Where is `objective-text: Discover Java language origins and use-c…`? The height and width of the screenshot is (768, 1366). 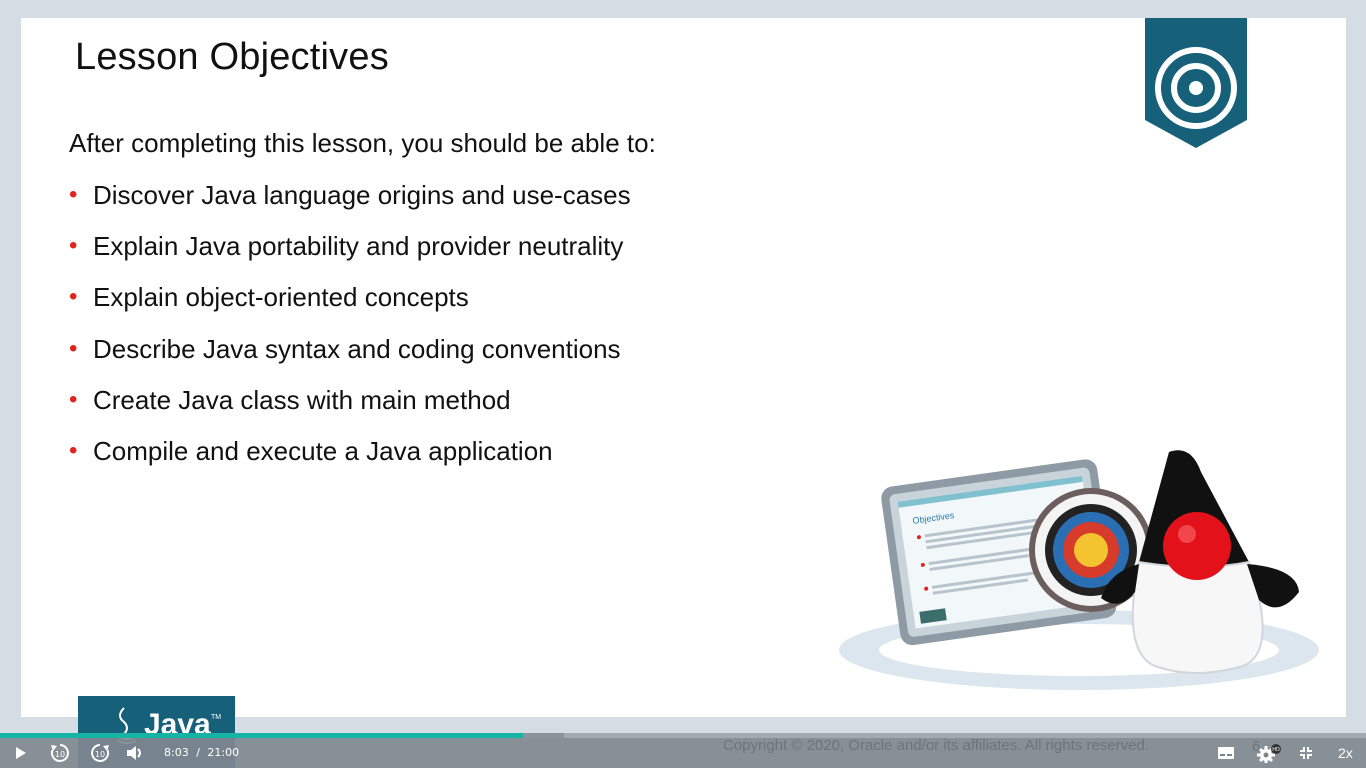
objective-text: Discover Java language origins and use-c… is located at coordinates (362, 195).